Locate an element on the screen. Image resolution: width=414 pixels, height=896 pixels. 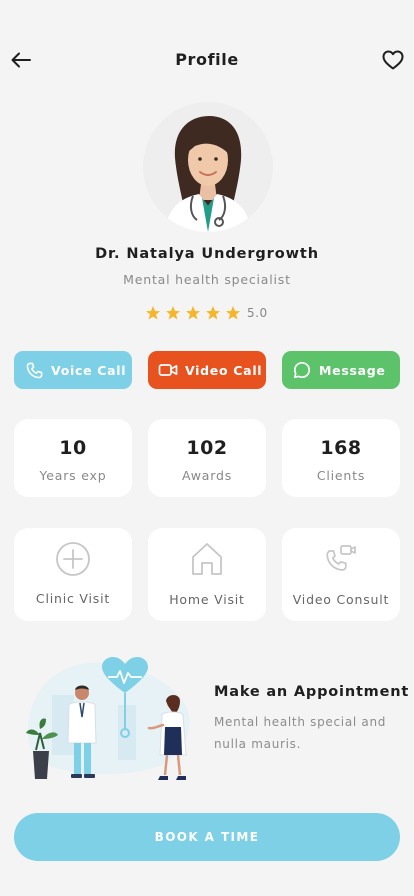
service-video-consult: Video Consult is located at coordinates (341, 574).